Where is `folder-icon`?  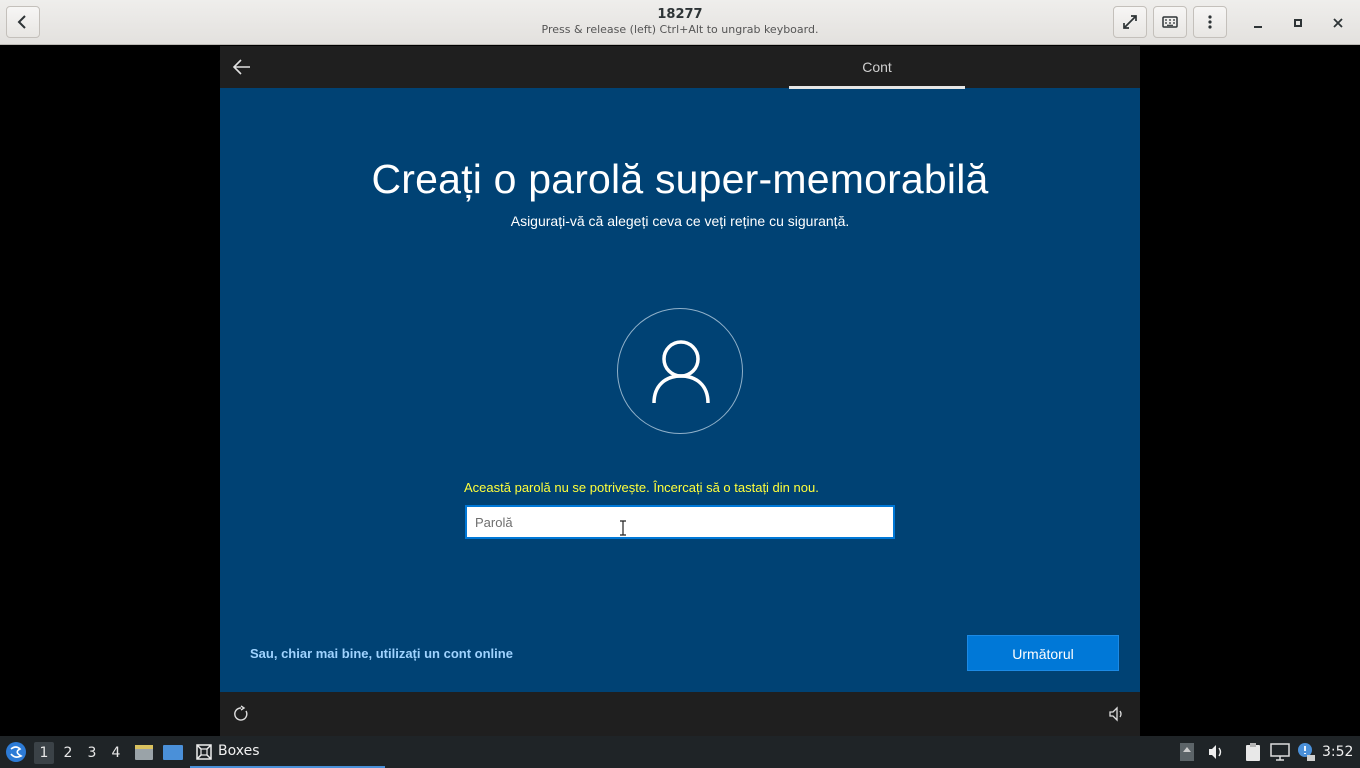 folder-icon is located at coordinates (144, 752).